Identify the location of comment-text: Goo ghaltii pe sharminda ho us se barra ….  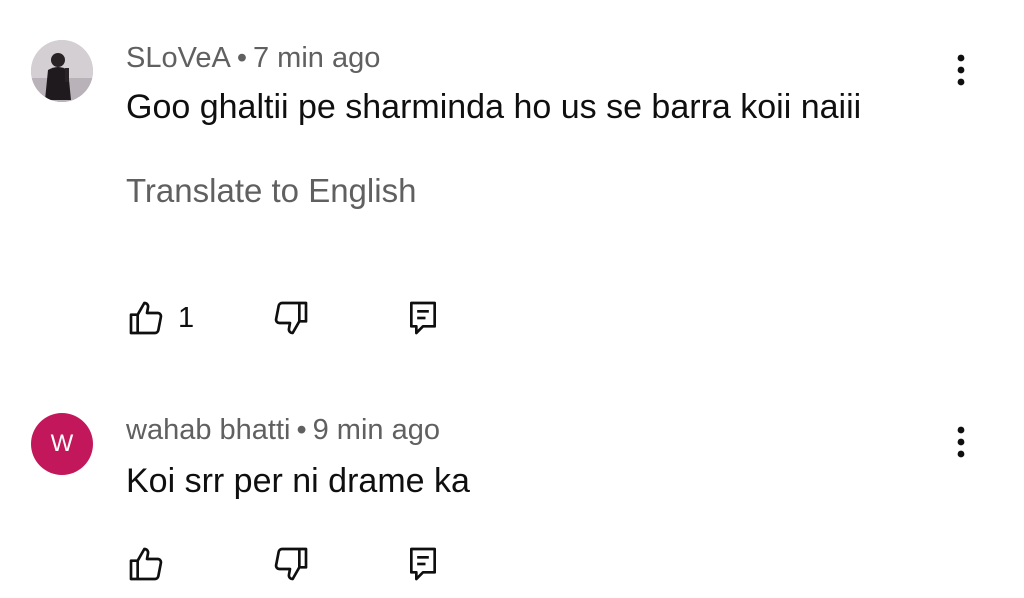
(494, 107).